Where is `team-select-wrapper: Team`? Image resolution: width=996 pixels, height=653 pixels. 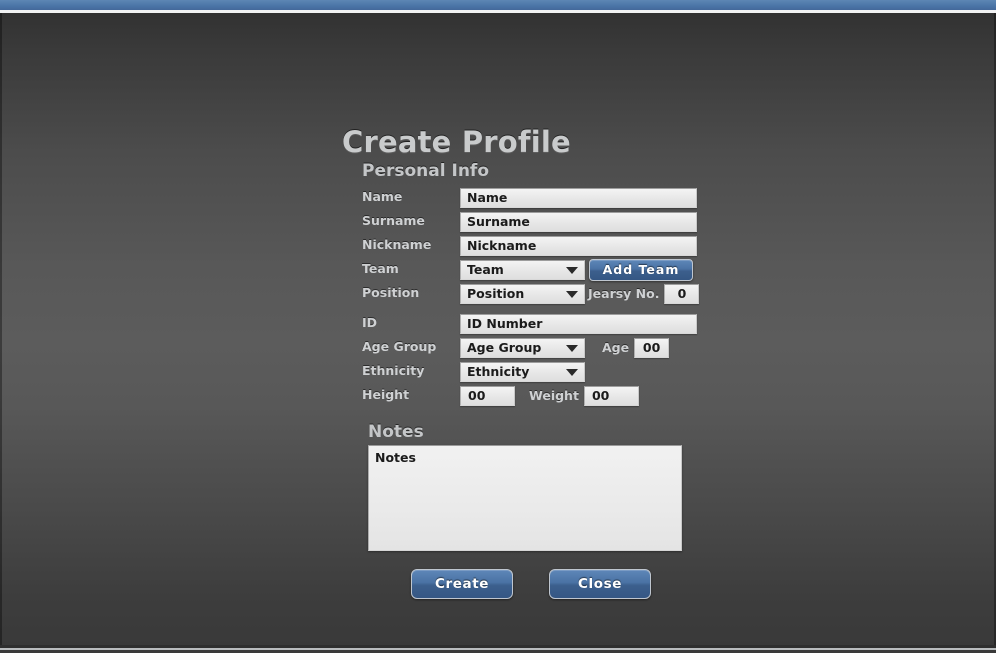 team-select-wrapper: Team is located at coordinates (522, 269).